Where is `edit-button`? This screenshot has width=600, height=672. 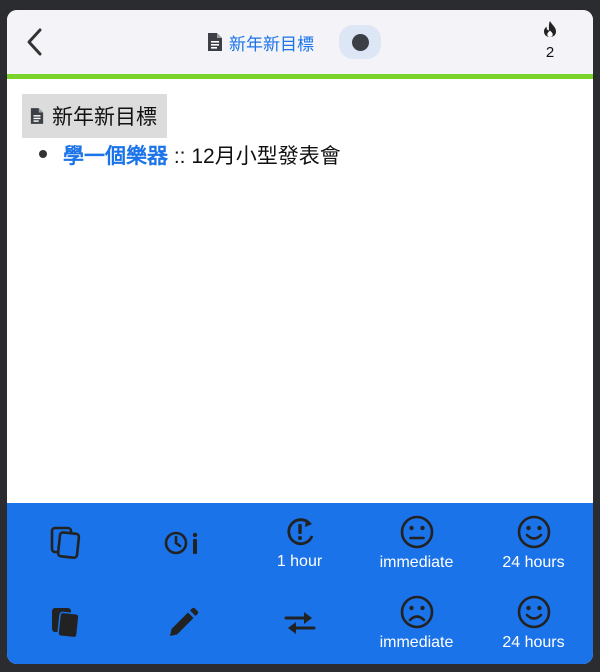
edit-button is located at coordinates (182, 623).